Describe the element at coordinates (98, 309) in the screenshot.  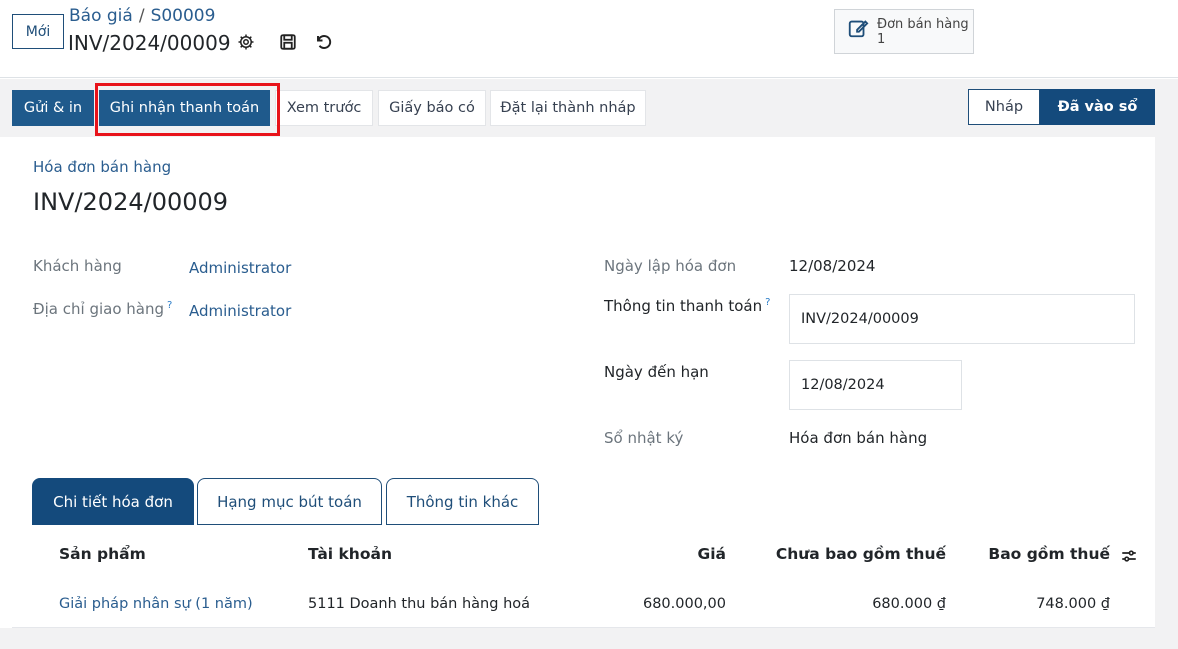
I see `delivery-address-label-text: Địa chỉ giao hàng` at that location.